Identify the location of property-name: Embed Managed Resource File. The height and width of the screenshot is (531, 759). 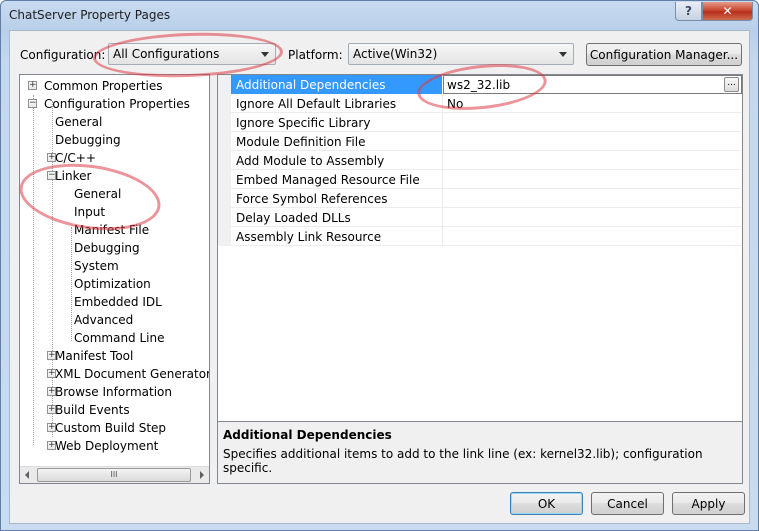
(328, 180).